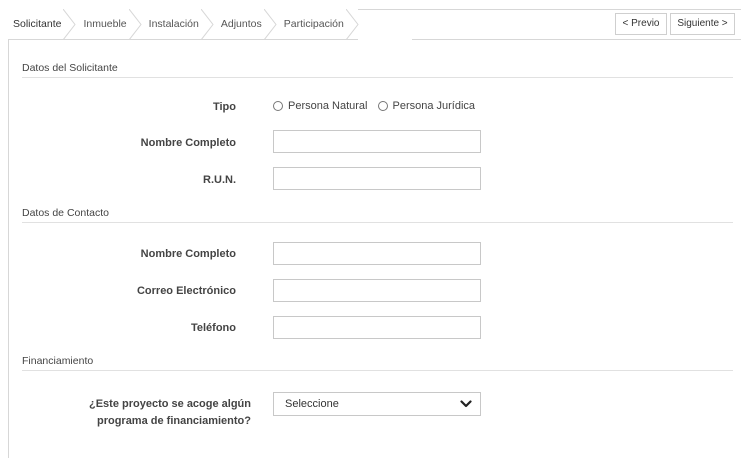  Describe the element at coordinates (312, 404) in the screenshot. I see `select-value: Seleccione` at that location.